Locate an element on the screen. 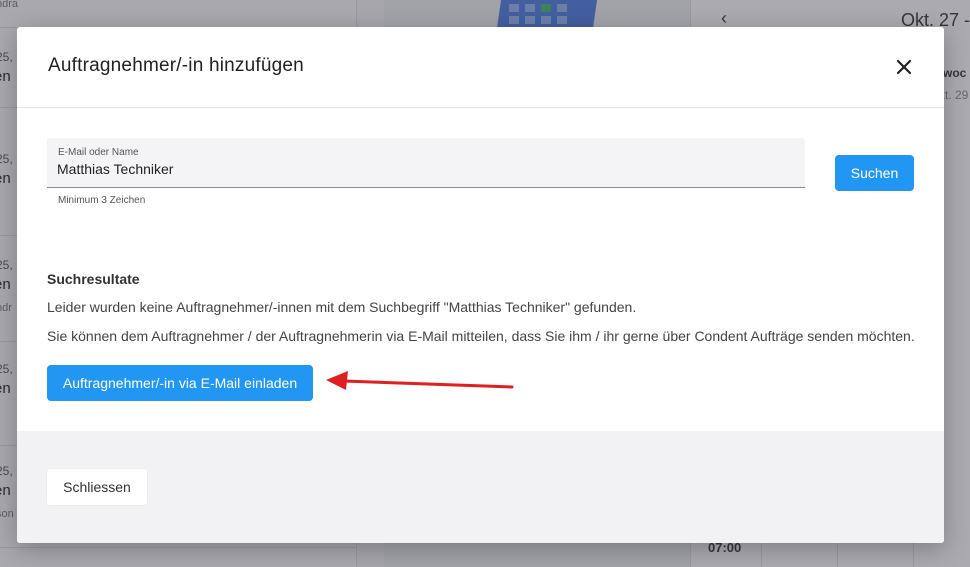 This screenshot has width=970, height=567. field-hint: Minimum 3 Zeichen is located at coordinates (102, 200).